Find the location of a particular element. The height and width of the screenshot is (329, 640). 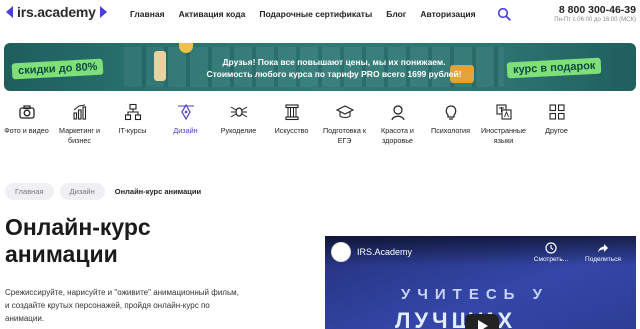

translate-icon is located at coordinates (503, 112).